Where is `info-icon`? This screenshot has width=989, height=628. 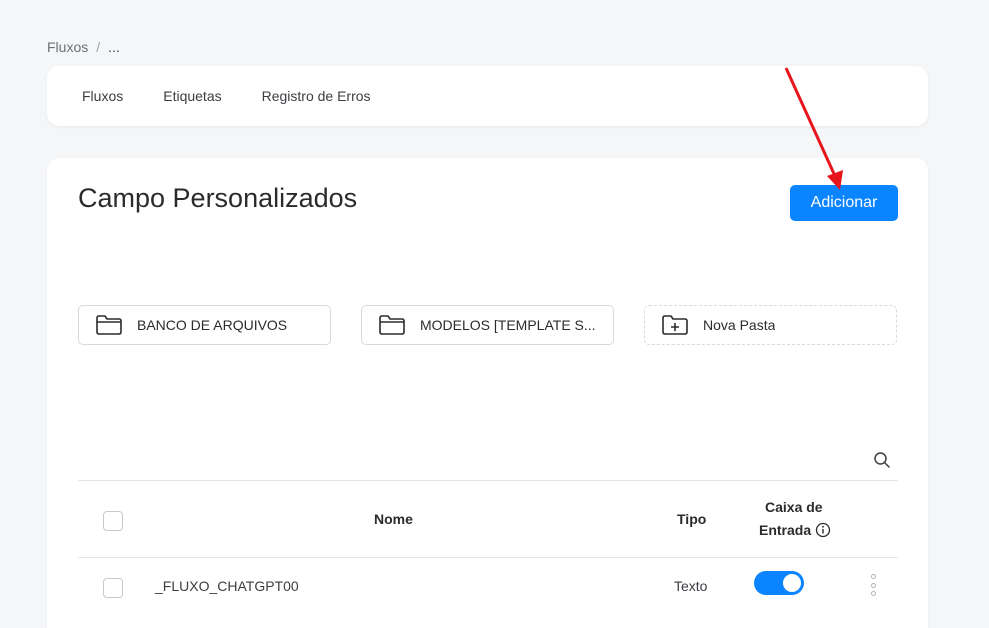 info-icon is located at coordinates (823, 530).